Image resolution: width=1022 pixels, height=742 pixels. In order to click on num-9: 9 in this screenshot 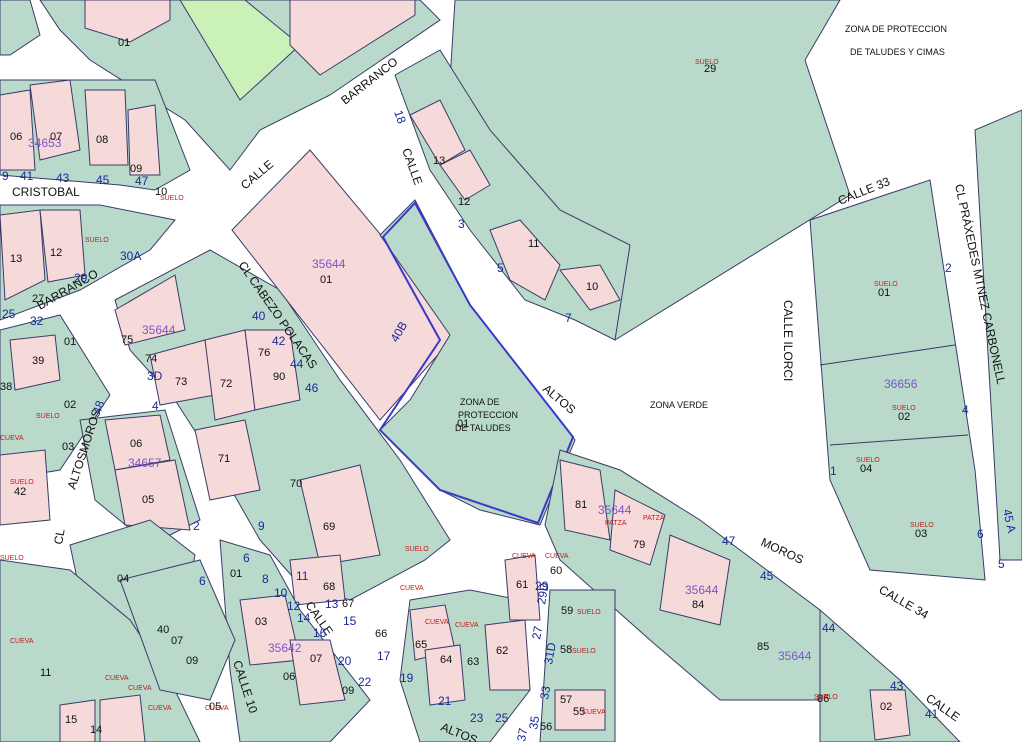, I will do `click(5, 176)`.